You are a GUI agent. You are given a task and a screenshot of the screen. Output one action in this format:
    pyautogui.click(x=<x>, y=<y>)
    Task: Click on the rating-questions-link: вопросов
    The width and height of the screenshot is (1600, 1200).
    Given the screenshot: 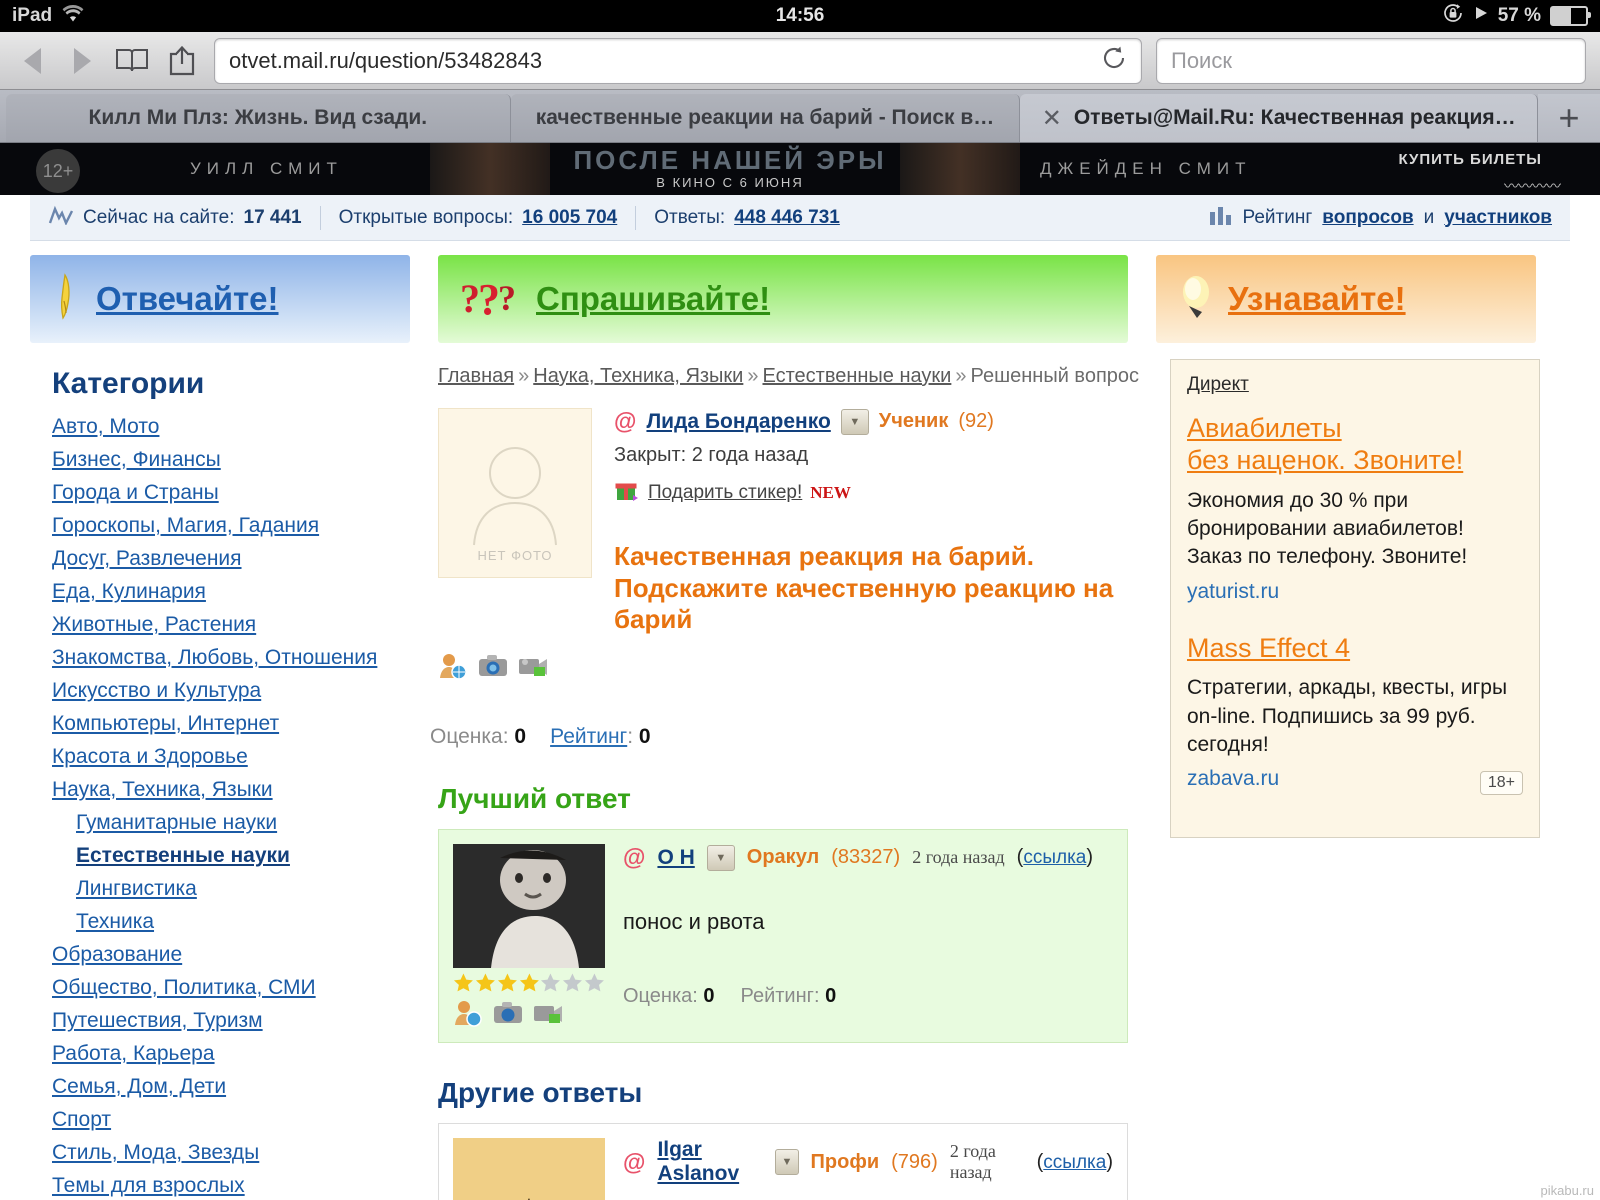 What is the action you would take?
    pyautogui.click(x=1367, y=218)
    